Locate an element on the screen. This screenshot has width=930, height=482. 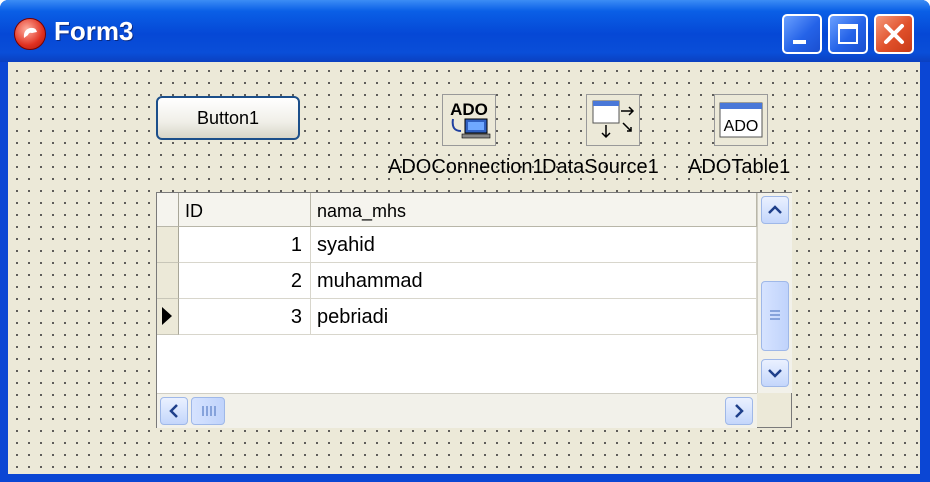
ado-table-component: ADO is located at coordinates (741, 120).